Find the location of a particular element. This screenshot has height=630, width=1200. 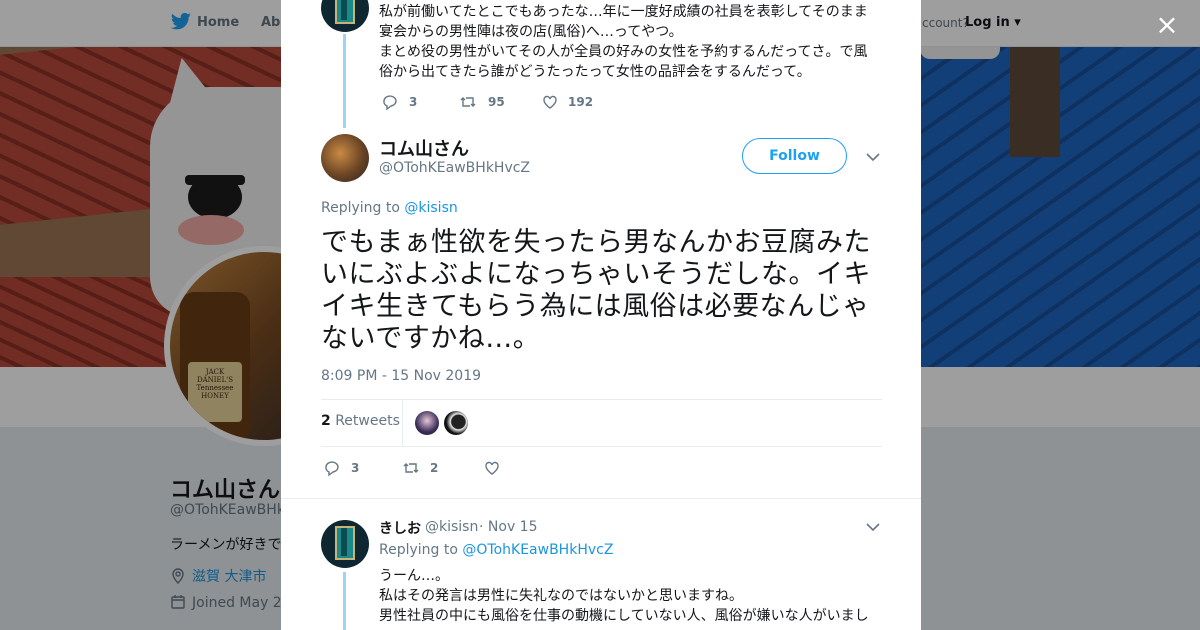

tweet-timestamp: 8:09 PM - 15 Nov 2019 is located at coordinates (401, 376).